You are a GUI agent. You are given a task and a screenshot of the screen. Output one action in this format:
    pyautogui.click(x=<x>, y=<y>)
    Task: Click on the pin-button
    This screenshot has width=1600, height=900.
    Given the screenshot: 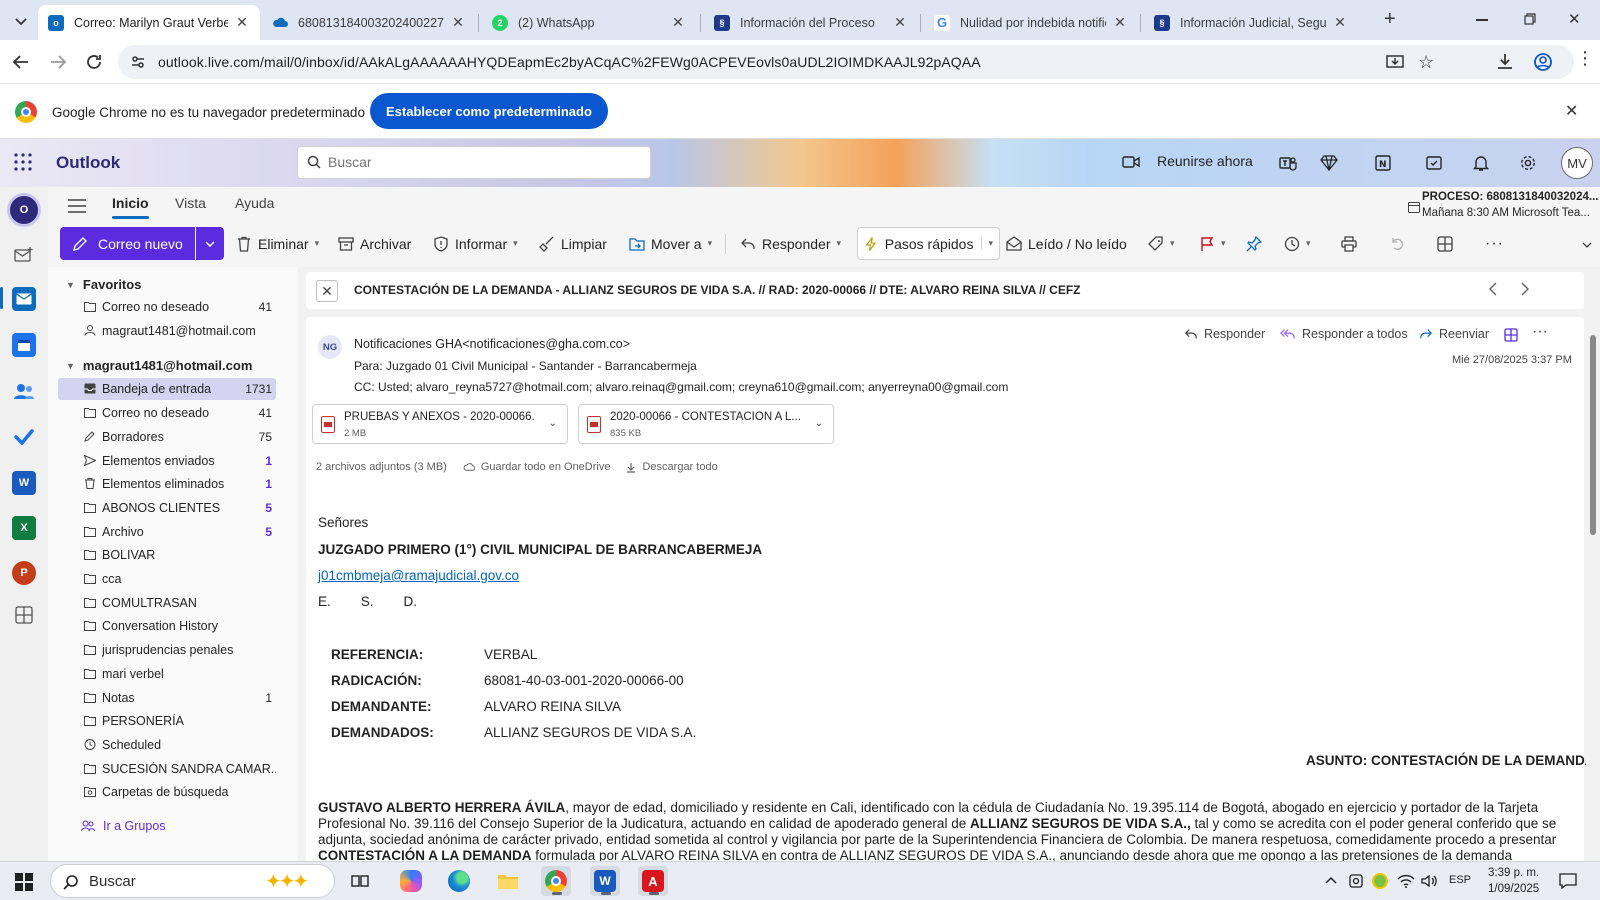 What is the action you would take?
    pyautogui.click(x=1254, y=243)
    